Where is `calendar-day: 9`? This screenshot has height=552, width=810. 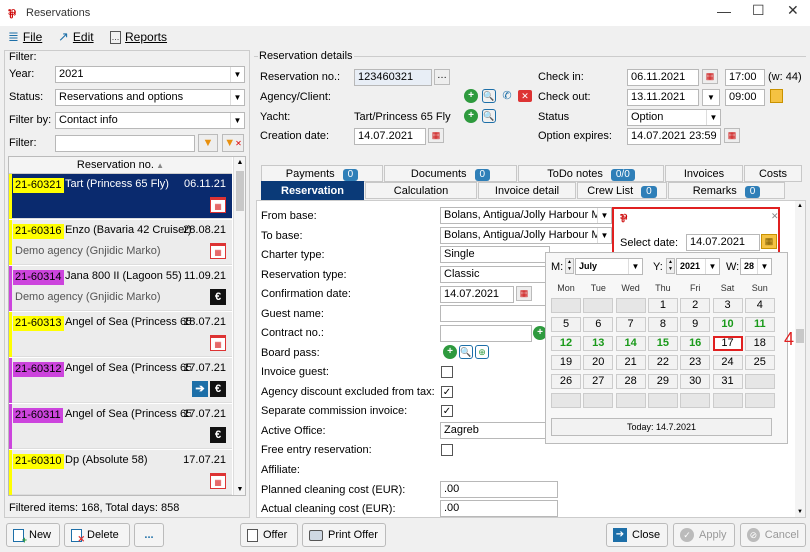
calendar-day: 9 is located at coordinates (695, 324).